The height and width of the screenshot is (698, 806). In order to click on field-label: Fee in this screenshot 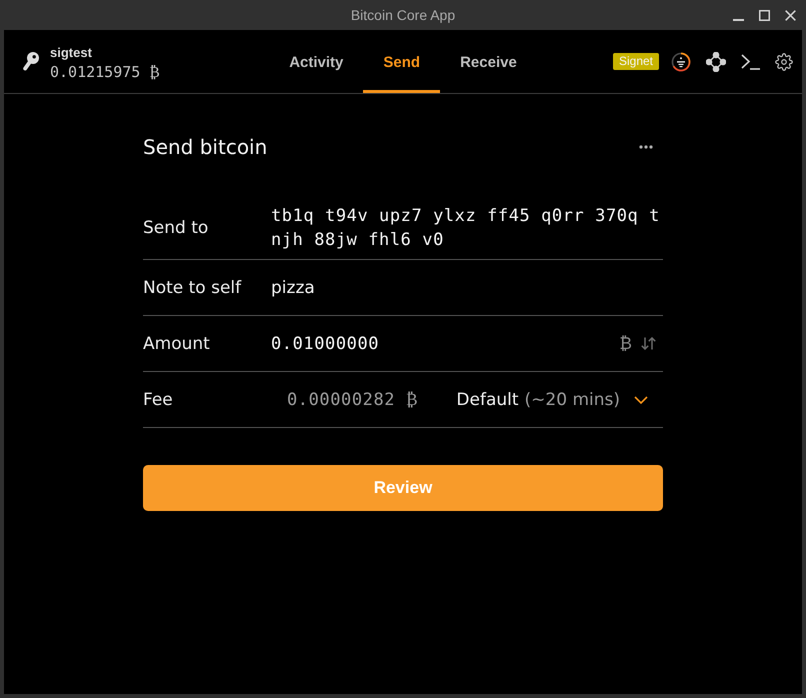, I will do `click(158, 400)`.